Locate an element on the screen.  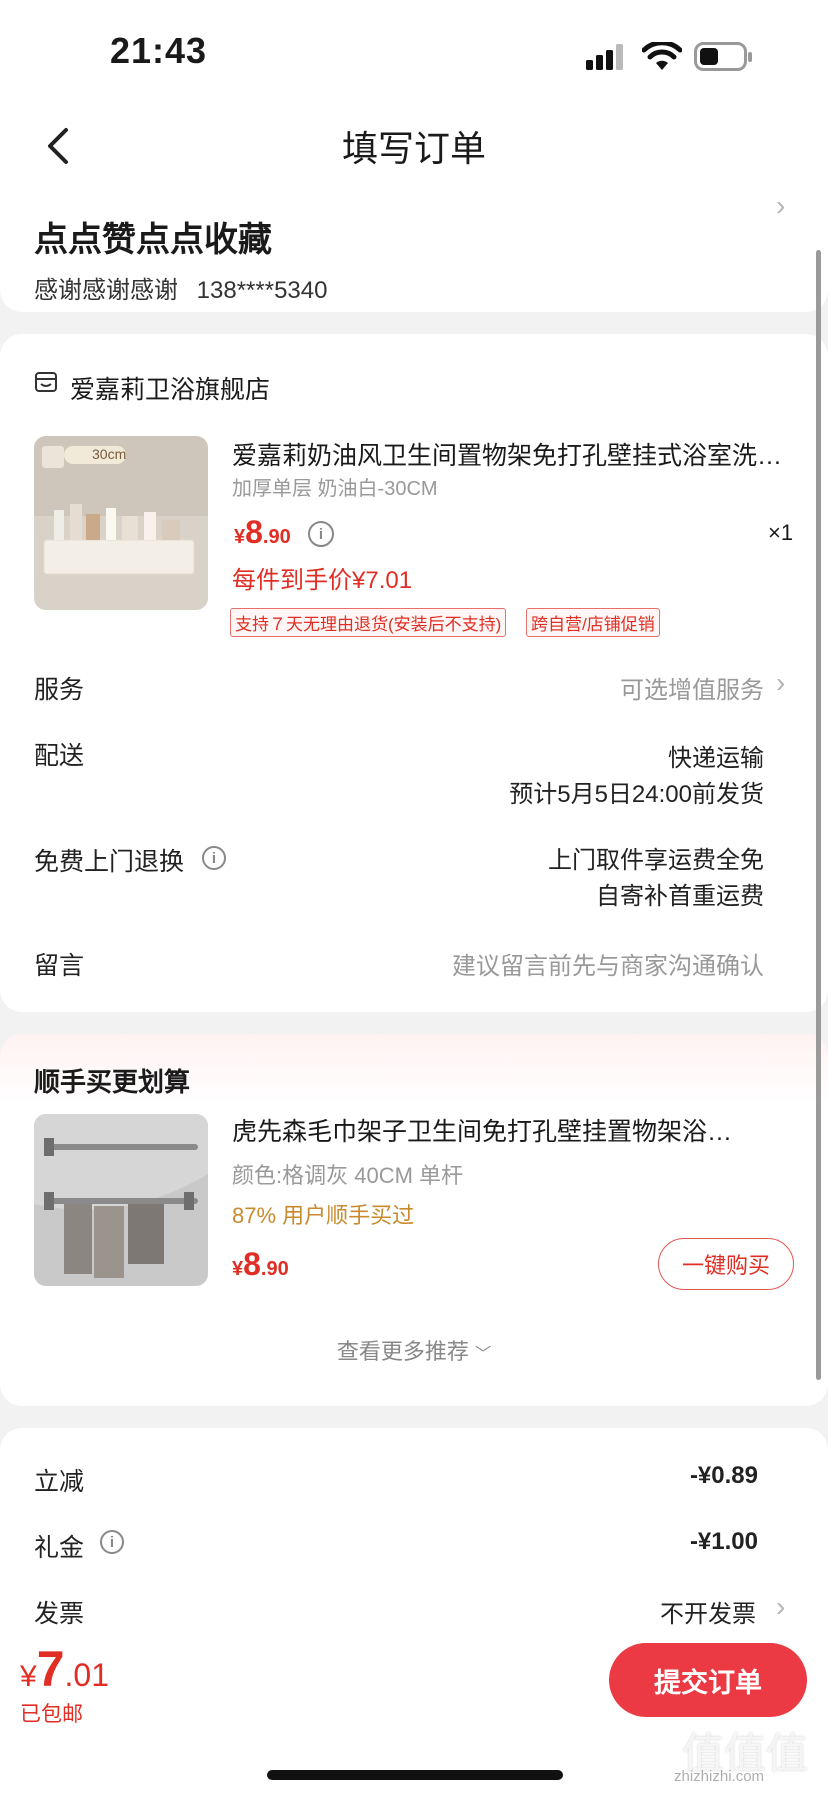
final-price: 每件到手价¥7.01 is located at coordinates (322, 580).